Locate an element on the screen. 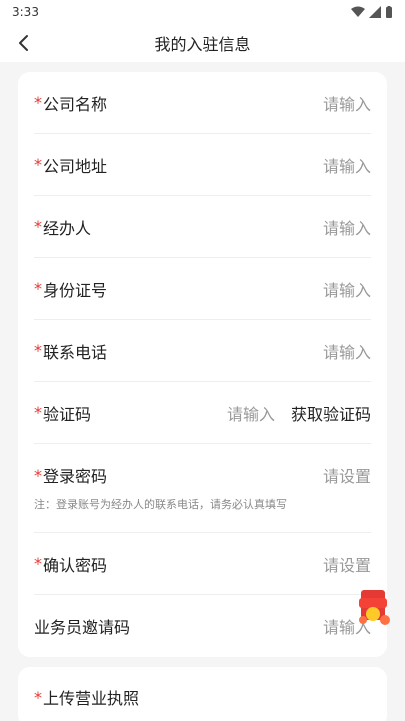  invite-code-row: 业务员邀请码 请输入 is located at coordinates (202, 626).